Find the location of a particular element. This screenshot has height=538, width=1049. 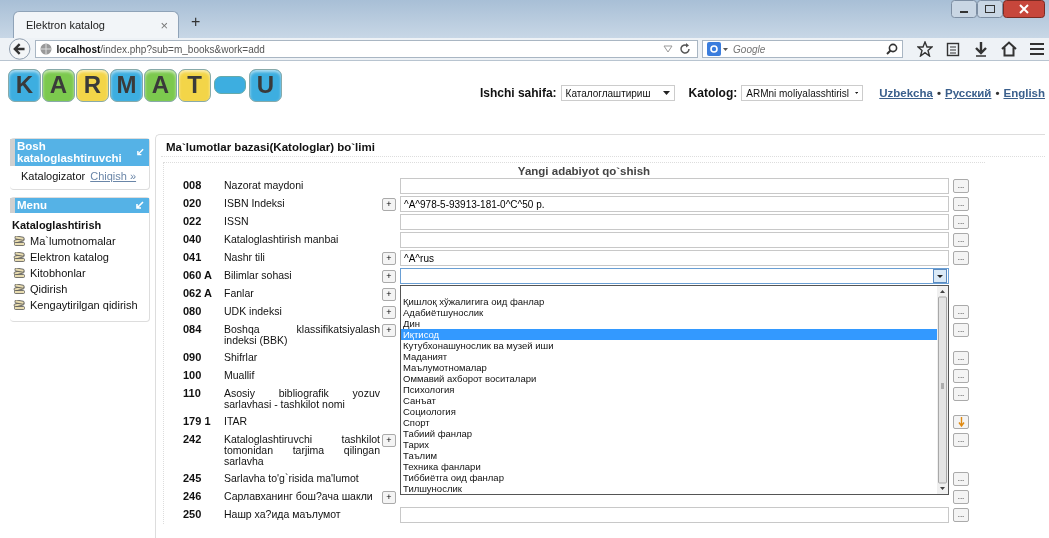

logout-link: Chiqish » is located at coordinates (113, 176).